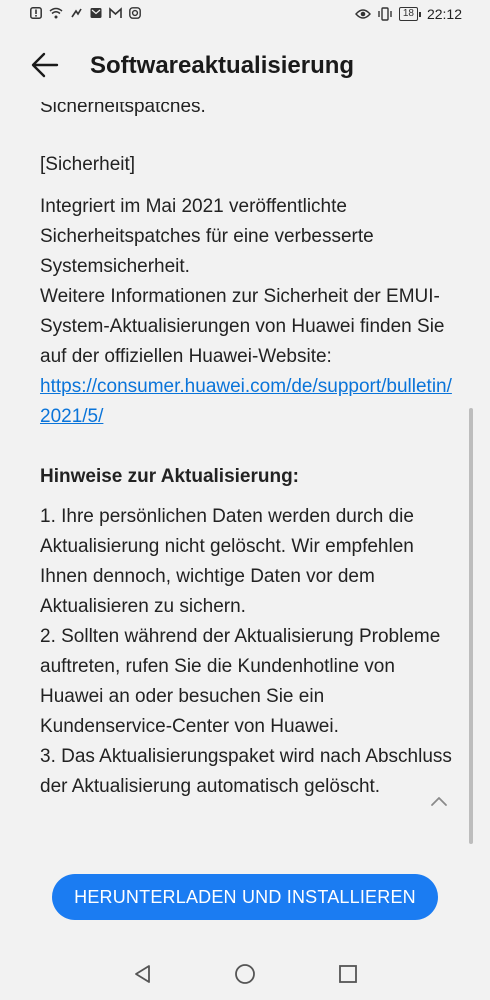 The height and width of the screenshot is (1000, 490). What do you see at coordinates (444, 14) in the screenshot?
I see `clock: 22:12` at bounding box center [444, 14].